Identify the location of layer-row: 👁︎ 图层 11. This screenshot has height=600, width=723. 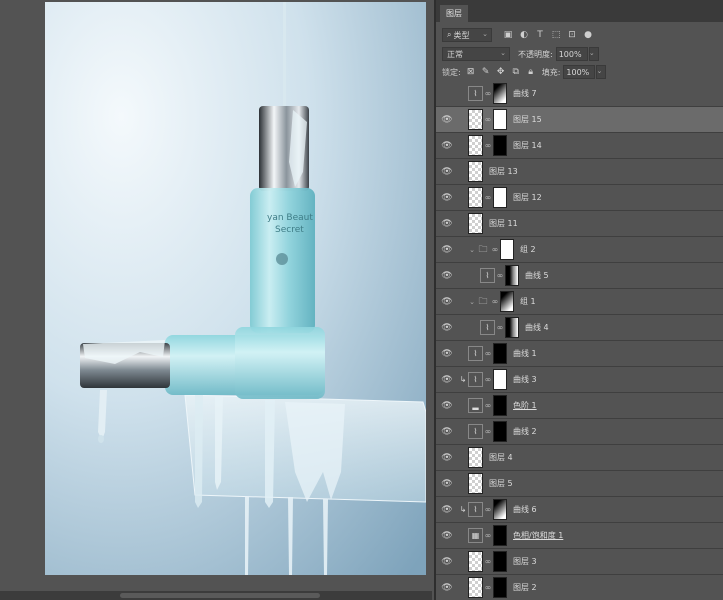
(579, 224).